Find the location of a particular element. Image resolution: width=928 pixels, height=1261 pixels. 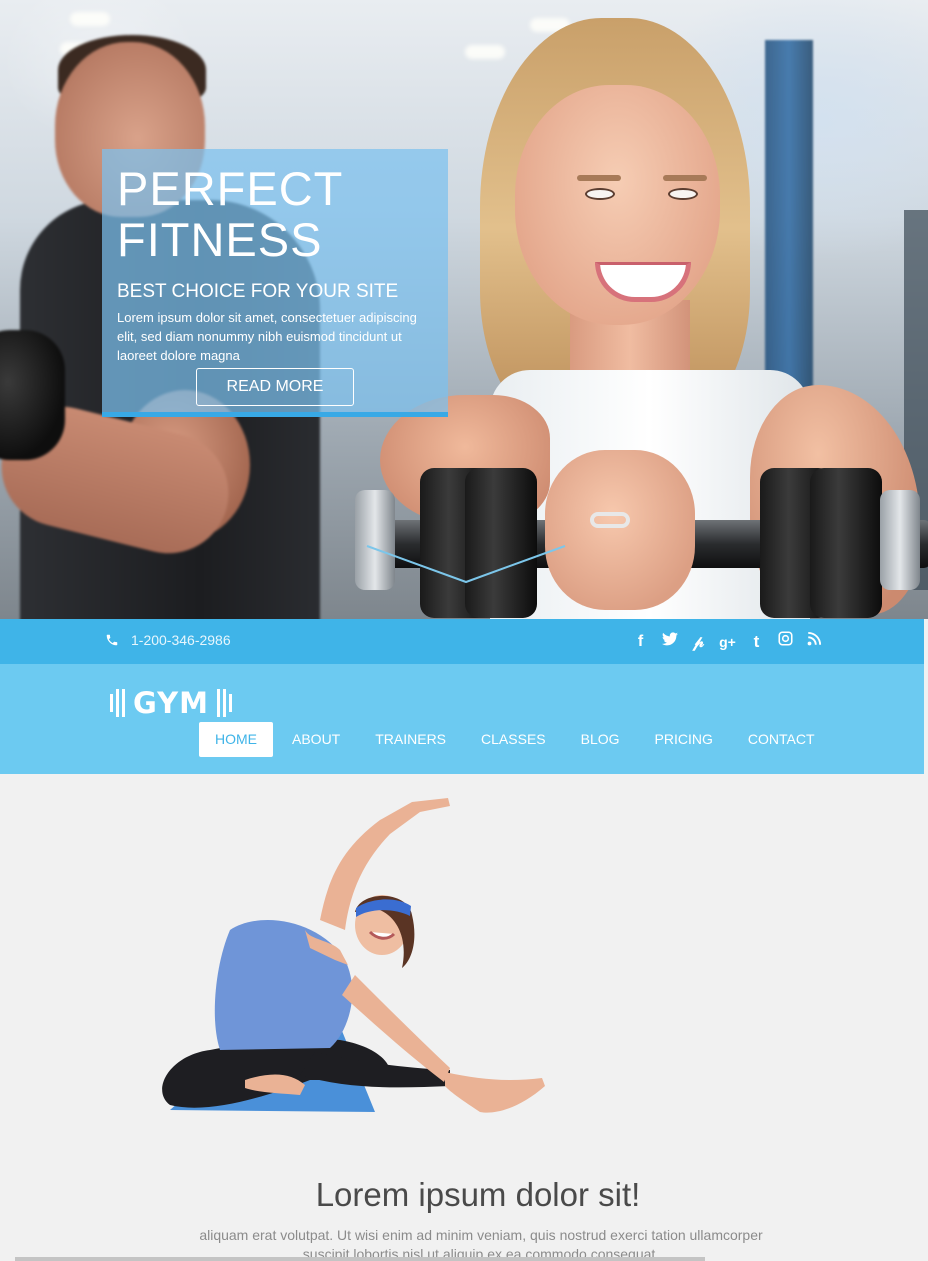

nav-item-contact: CONTACT is located at coordinates (781, 739).